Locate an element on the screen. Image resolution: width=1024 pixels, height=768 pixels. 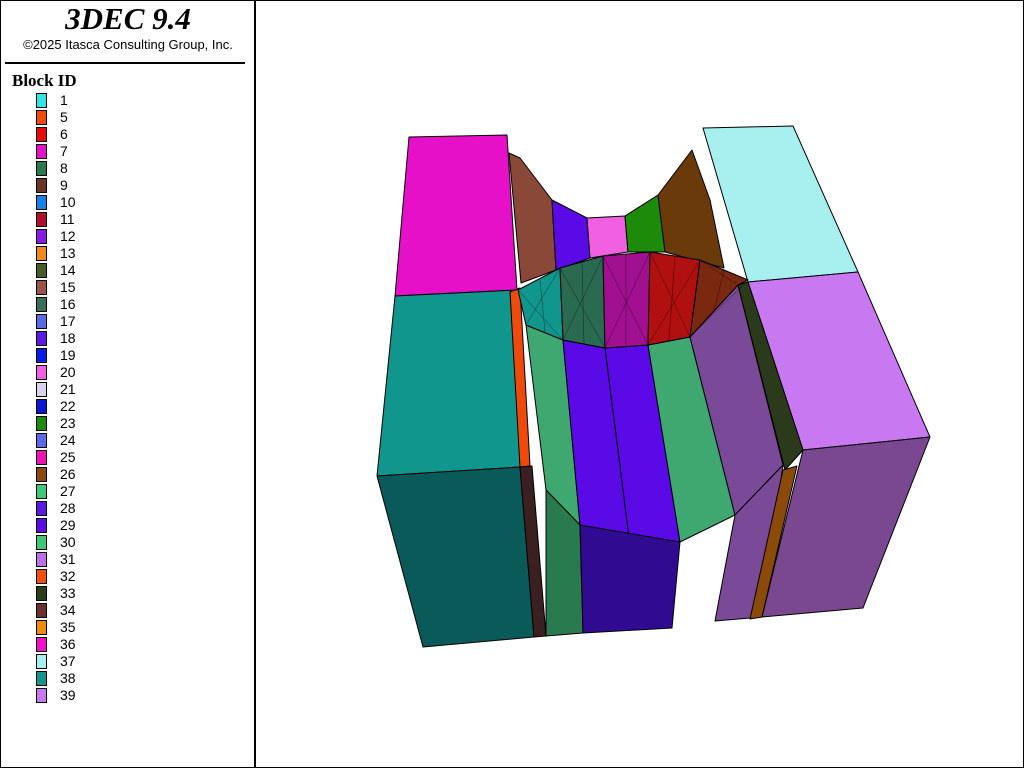
legend-label: 30 is located at coordinates (68, 542).